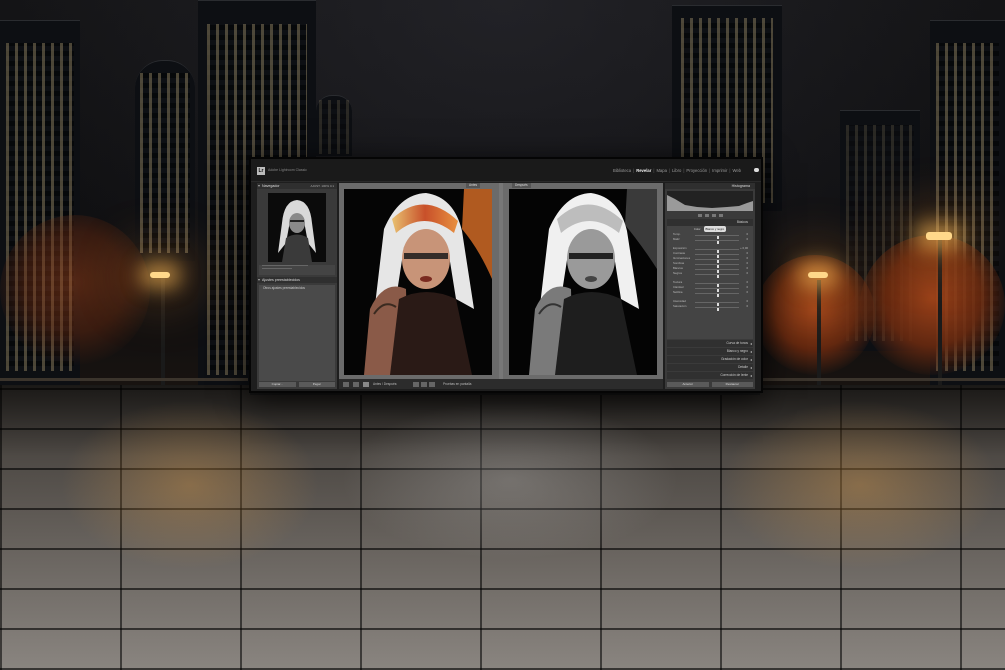  I want to click on cloud-sync-icon, so click(756, 170).